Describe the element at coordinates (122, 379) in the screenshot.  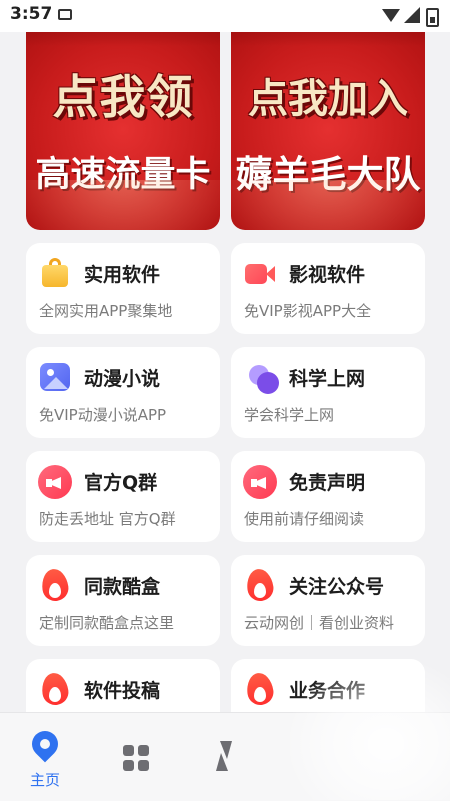
I see `card-title: 动漫小说` at that location.